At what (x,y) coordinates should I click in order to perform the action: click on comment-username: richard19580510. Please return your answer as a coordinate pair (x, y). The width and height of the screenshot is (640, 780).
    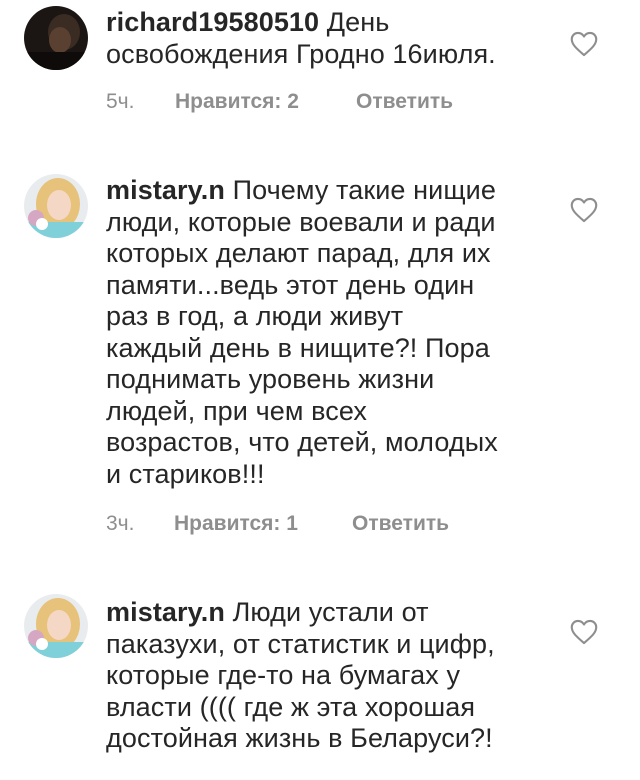
    Looking at the image, I should click on (212, 22).